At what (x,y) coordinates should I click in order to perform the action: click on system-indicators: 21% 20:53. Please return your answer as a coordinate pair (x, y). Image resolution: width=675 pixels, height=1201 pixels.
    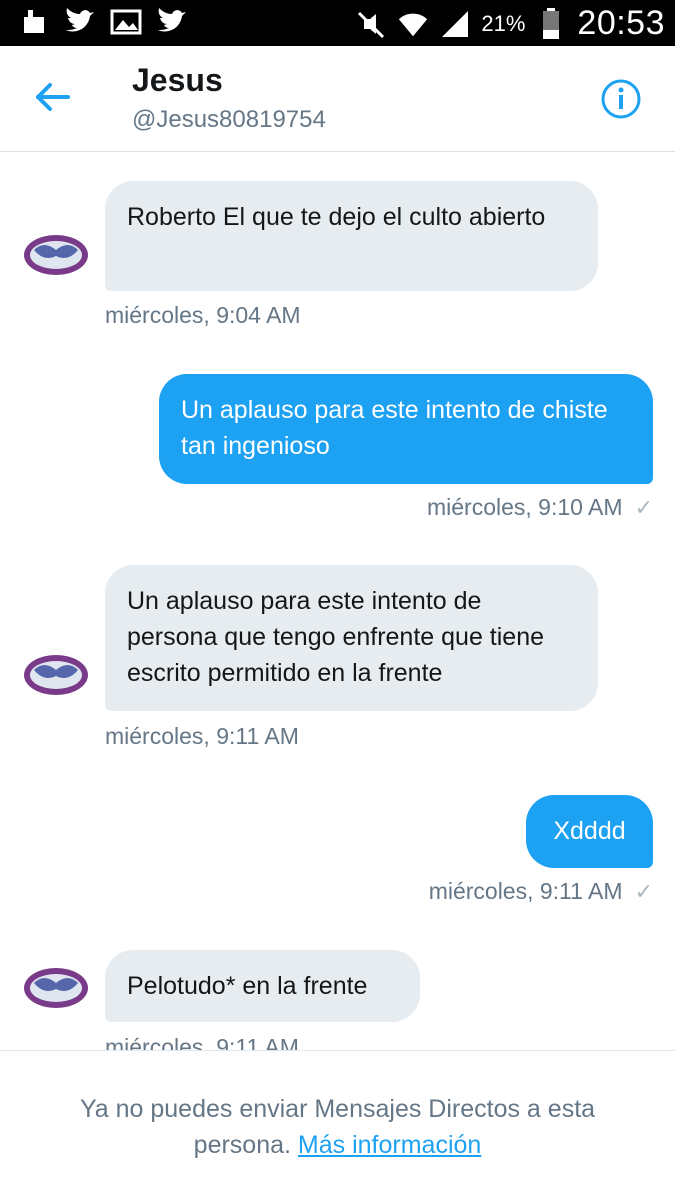
    Looking at the image, I should click on (510, 23).